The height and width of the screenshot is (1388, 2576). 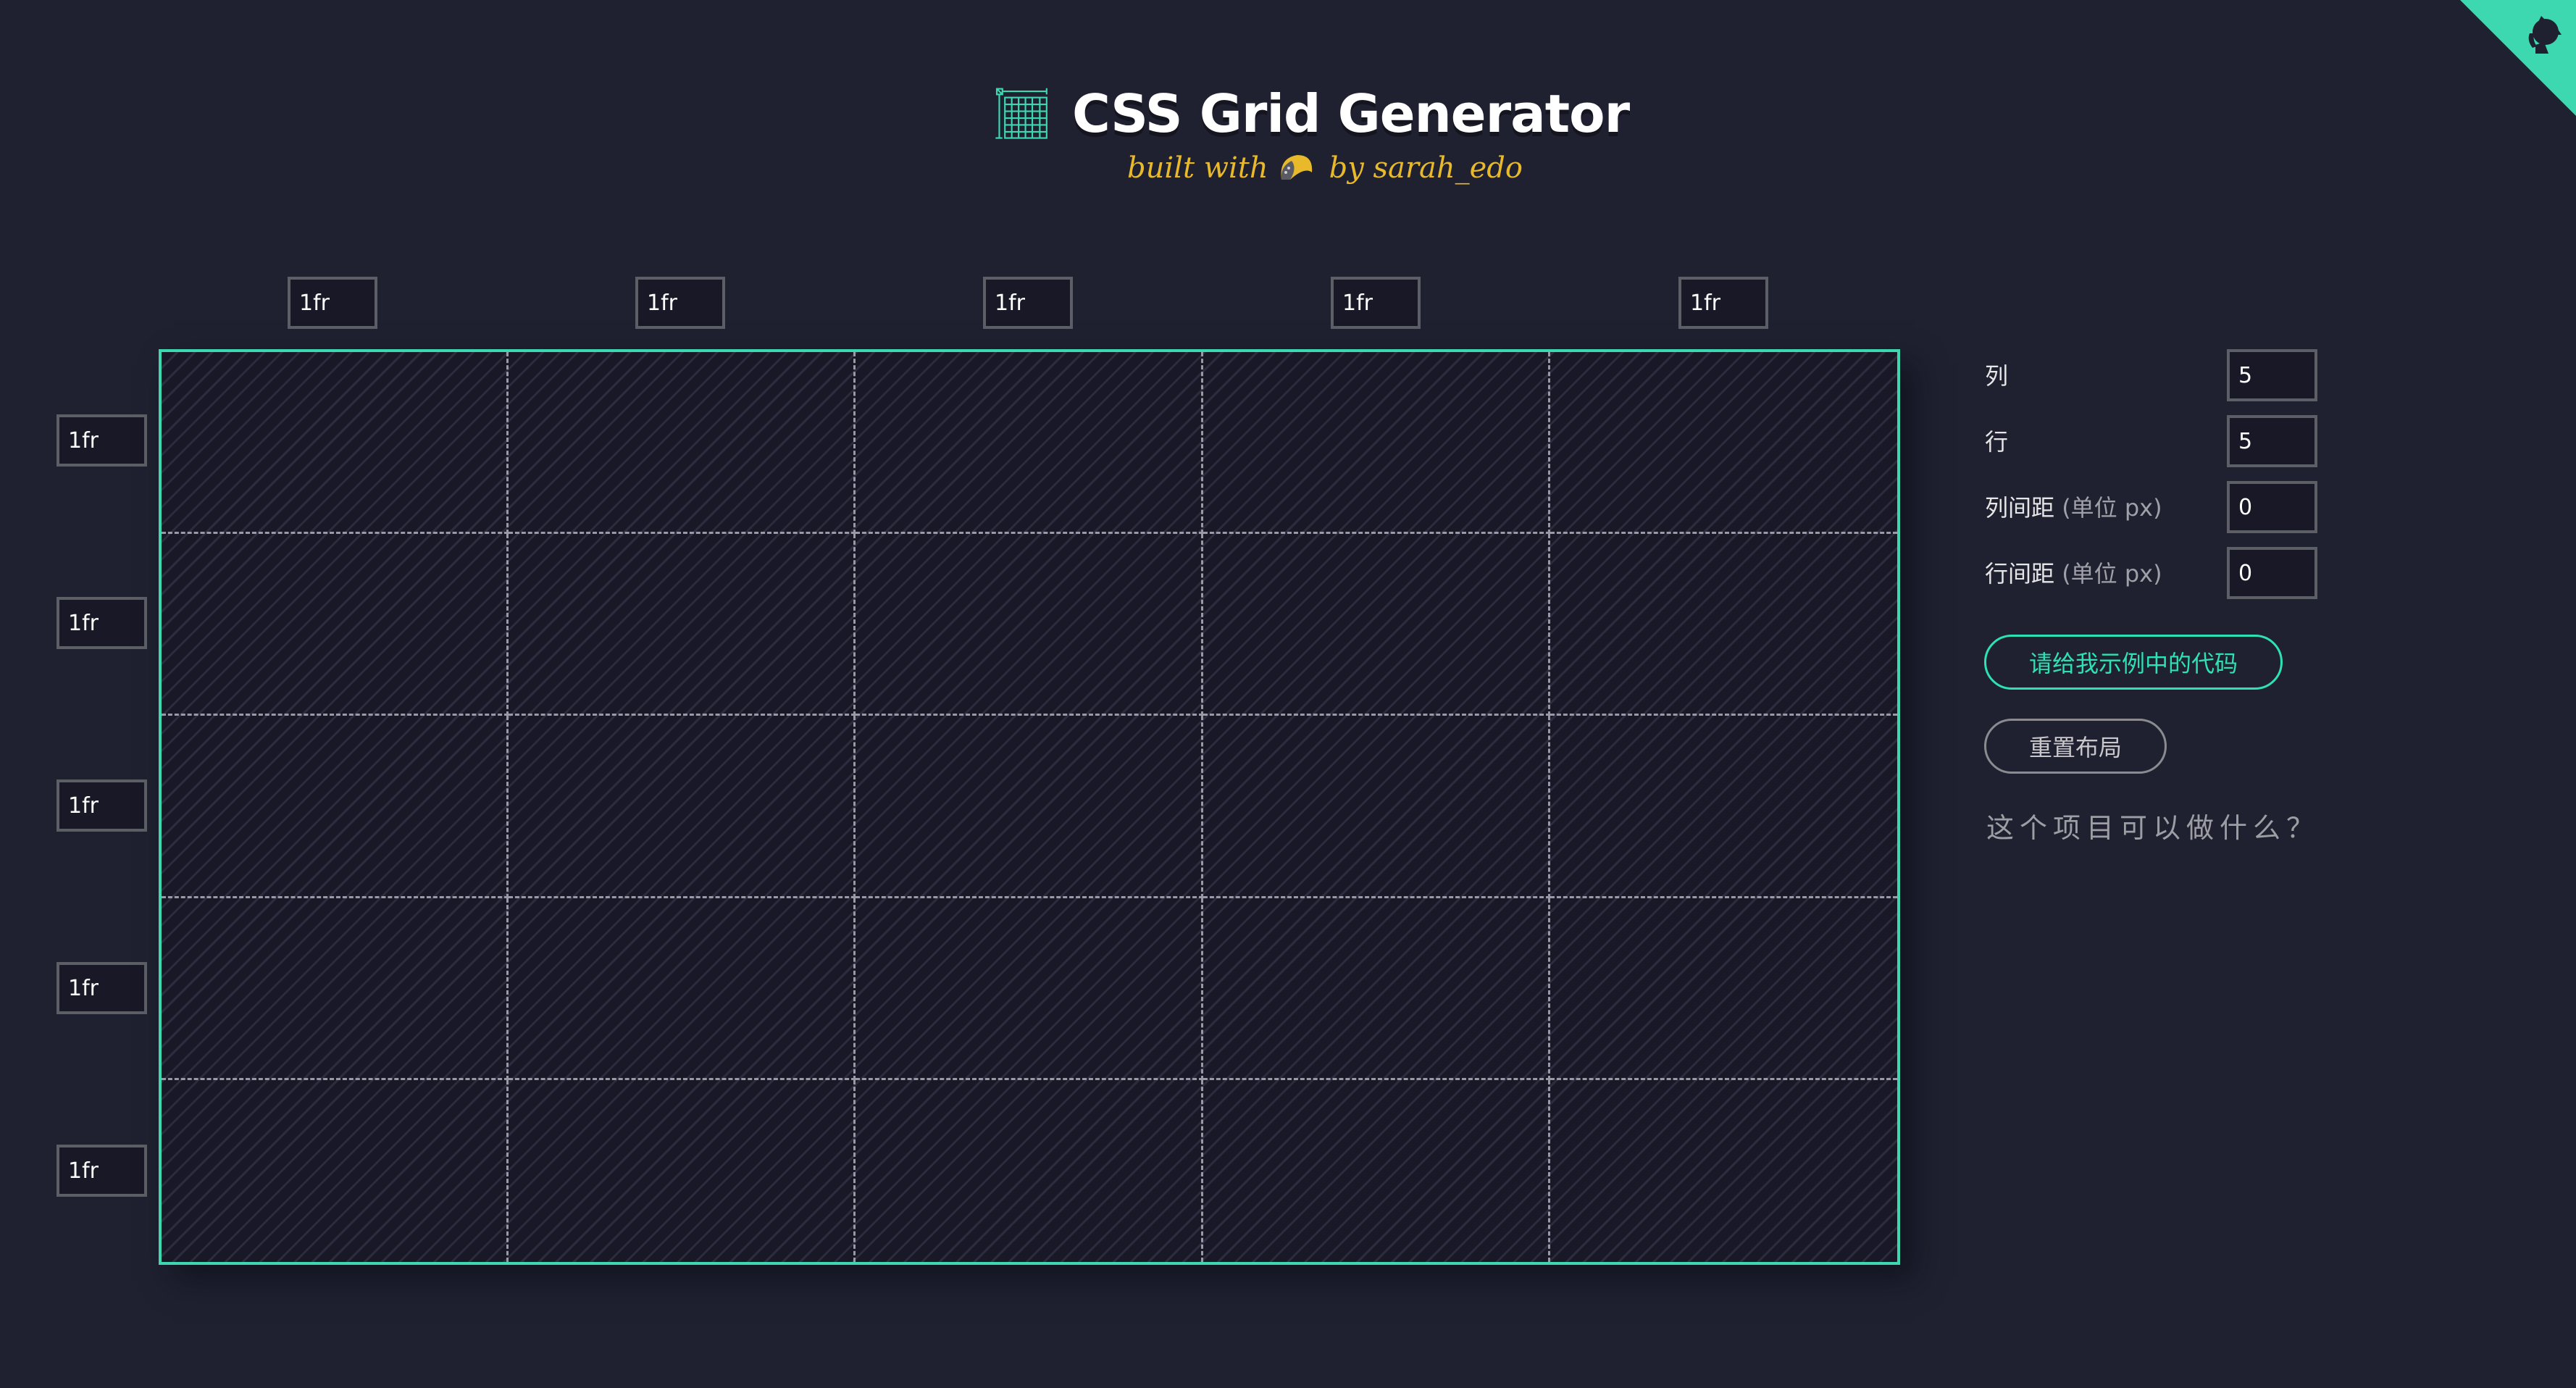 I want to click on row-gap-label: 行间距 (单位 px), so click(x=2073, y=572).